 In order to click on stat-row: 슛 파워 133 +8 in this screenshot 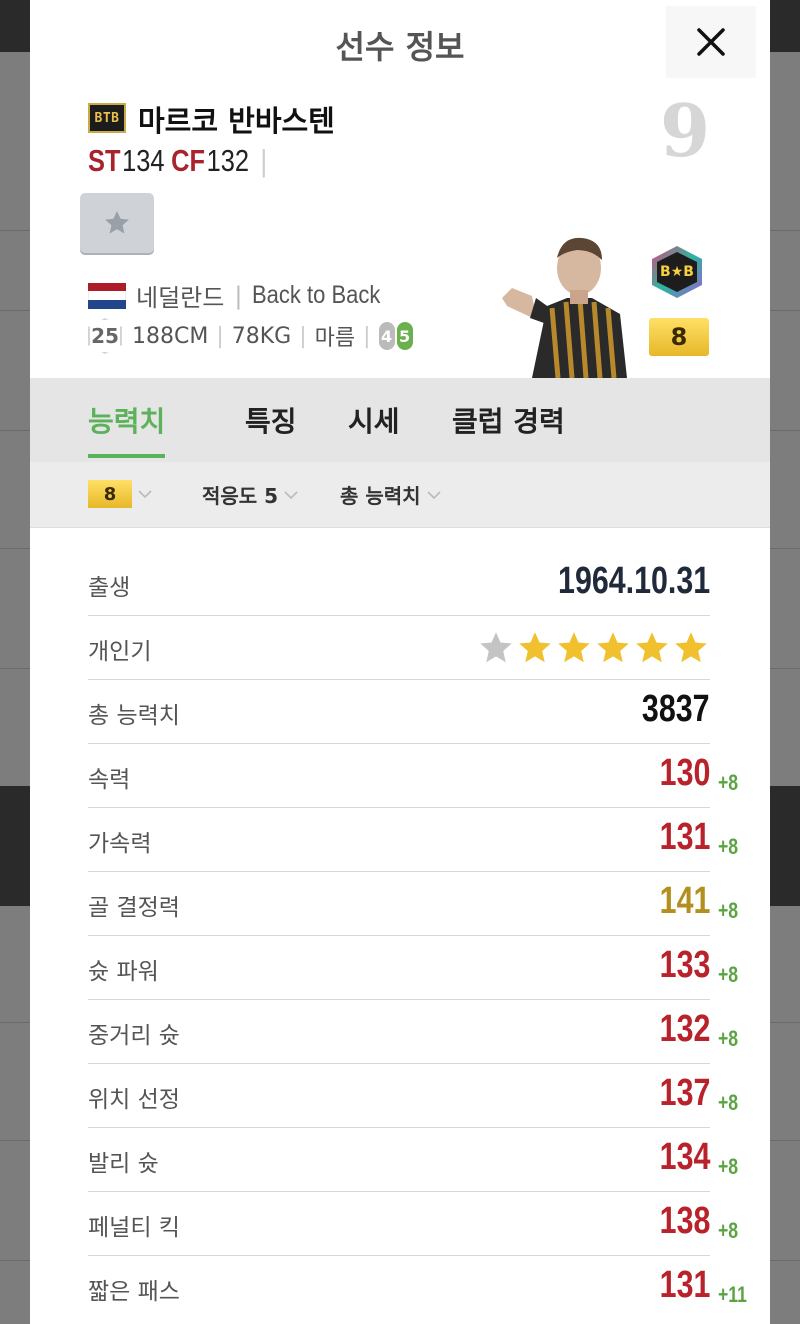, I will do `click(413, 968)`.